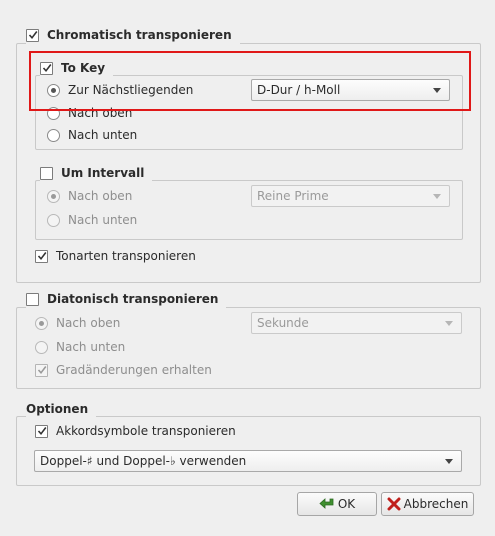 The height and width of the screenshot is (536, 495). I want to click on interval-down-radio, so click(53, 220).